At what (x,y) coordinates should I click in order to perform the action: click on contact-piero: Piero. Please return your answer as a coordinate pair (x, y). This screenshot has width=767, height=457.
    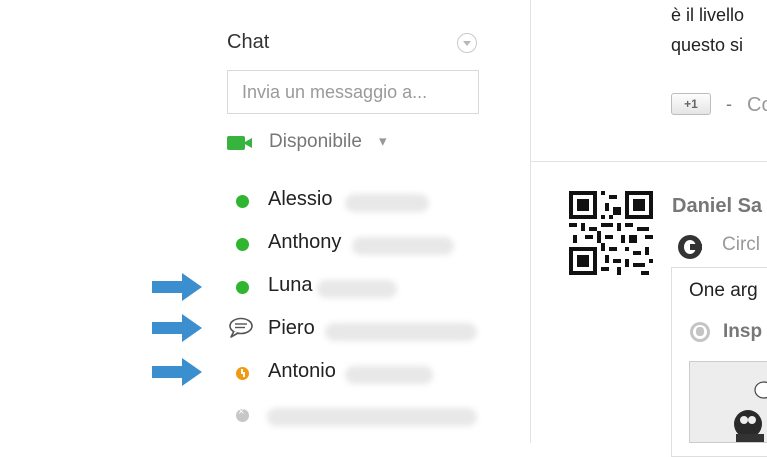
    Looking at the image, I should click on (357, 330).